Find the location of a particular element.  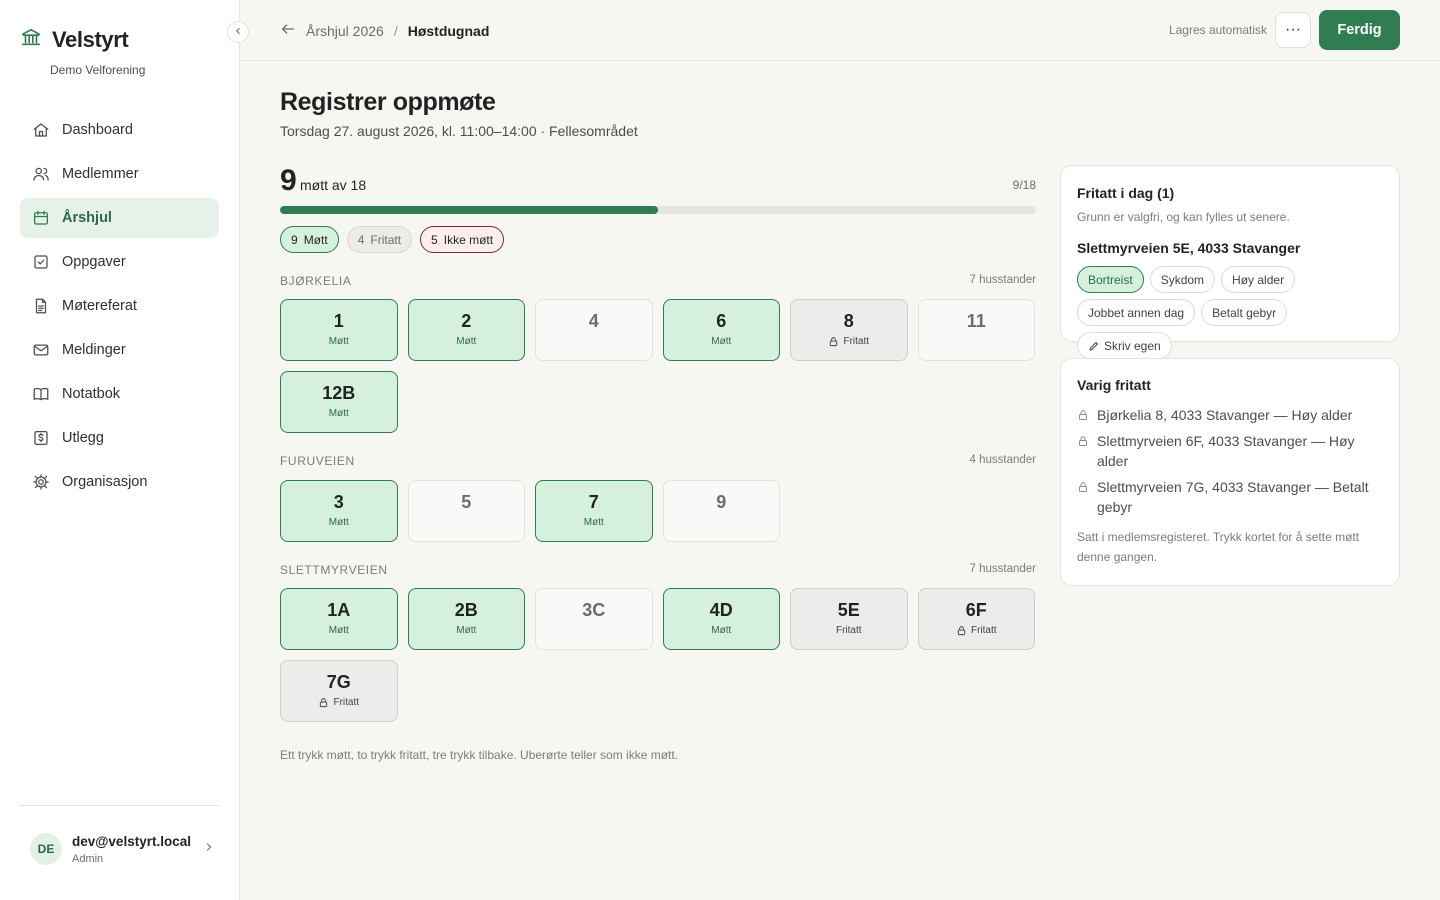

sidebar-item-notatbok: Notatbok is located at coordinates (119, 394).